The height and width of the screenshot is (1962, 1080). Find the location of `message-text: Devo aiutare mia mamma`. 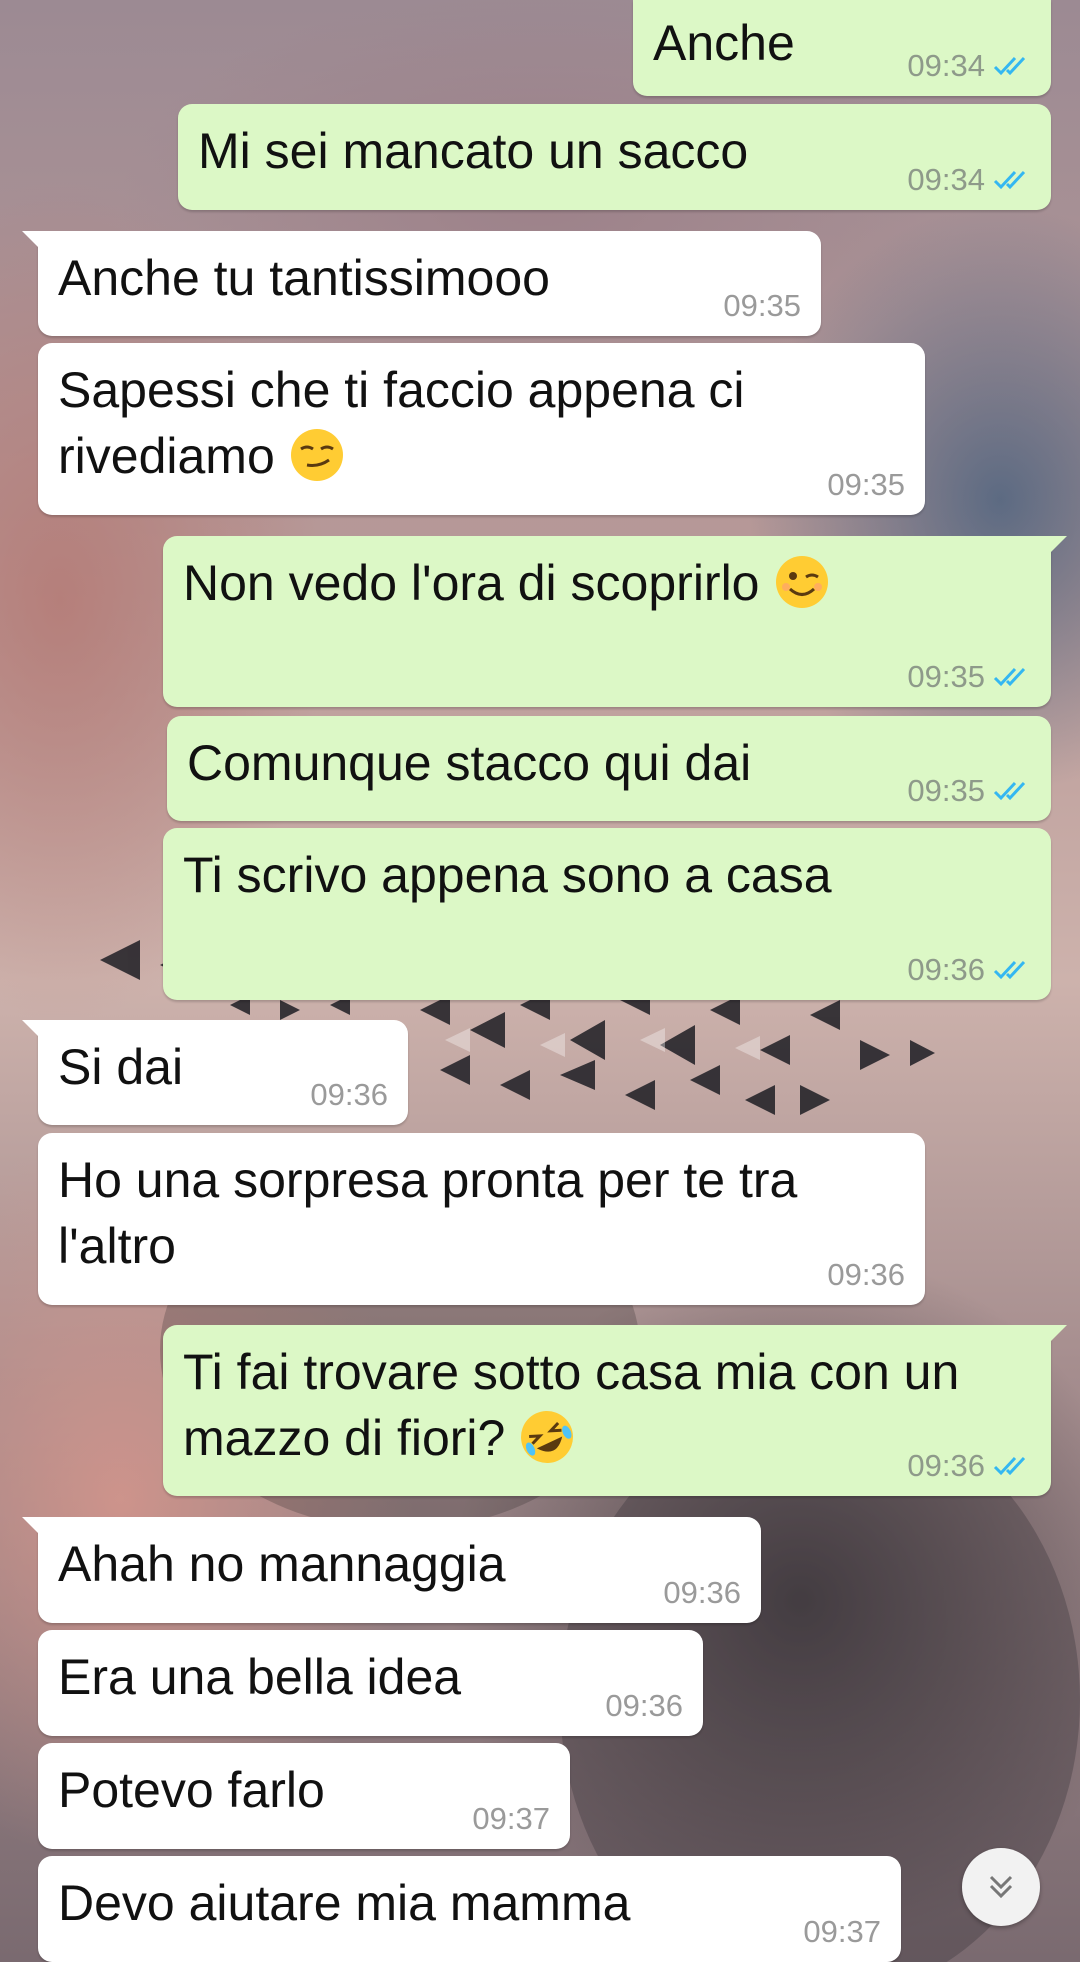

message-text: Devo aiutare mia mamma is located at coordinates (344, 1903).